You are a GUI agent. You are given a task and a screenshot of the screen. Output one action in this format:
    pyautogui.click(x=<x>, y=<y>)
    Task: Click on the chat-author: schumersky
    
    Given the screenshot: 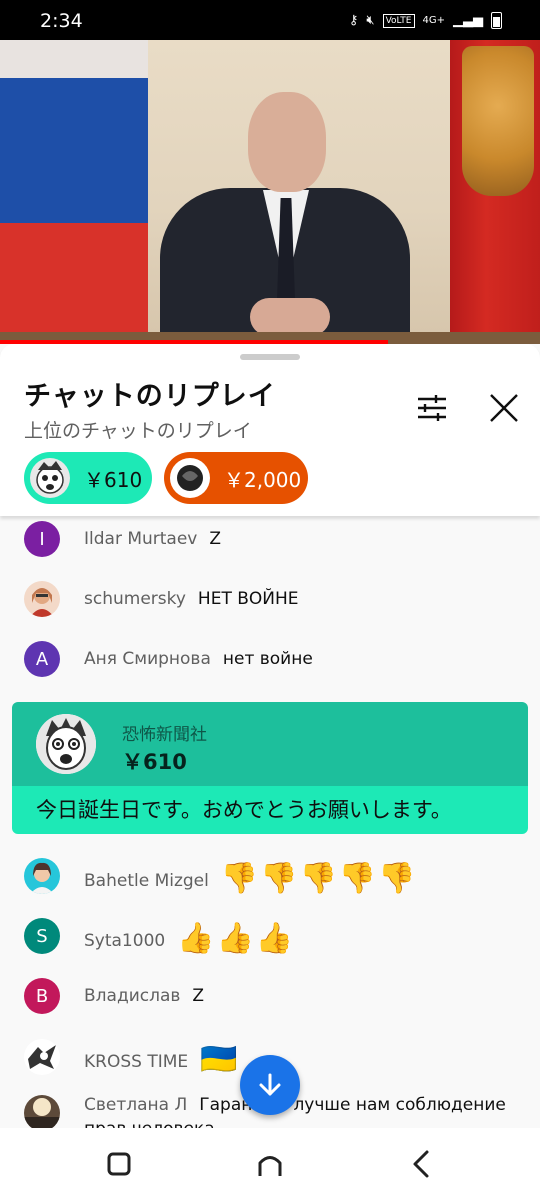 What is the action you would take?
    pyautogui.click(x=135, y=599)
    